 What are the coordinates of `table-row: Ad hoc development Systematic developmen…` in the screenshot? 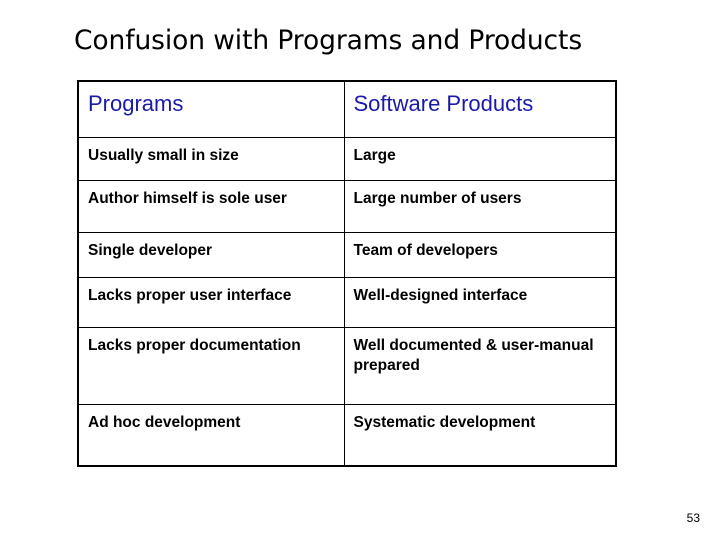 It's located at (347, 435).